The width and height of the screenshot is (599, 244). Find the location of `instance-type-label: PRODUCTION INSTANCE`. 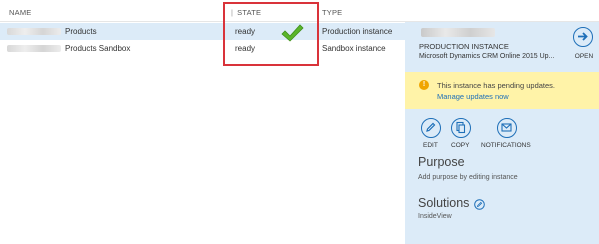

instance-type-label: PRODUCTION INSTANCE is located at coordinates (464, 46).